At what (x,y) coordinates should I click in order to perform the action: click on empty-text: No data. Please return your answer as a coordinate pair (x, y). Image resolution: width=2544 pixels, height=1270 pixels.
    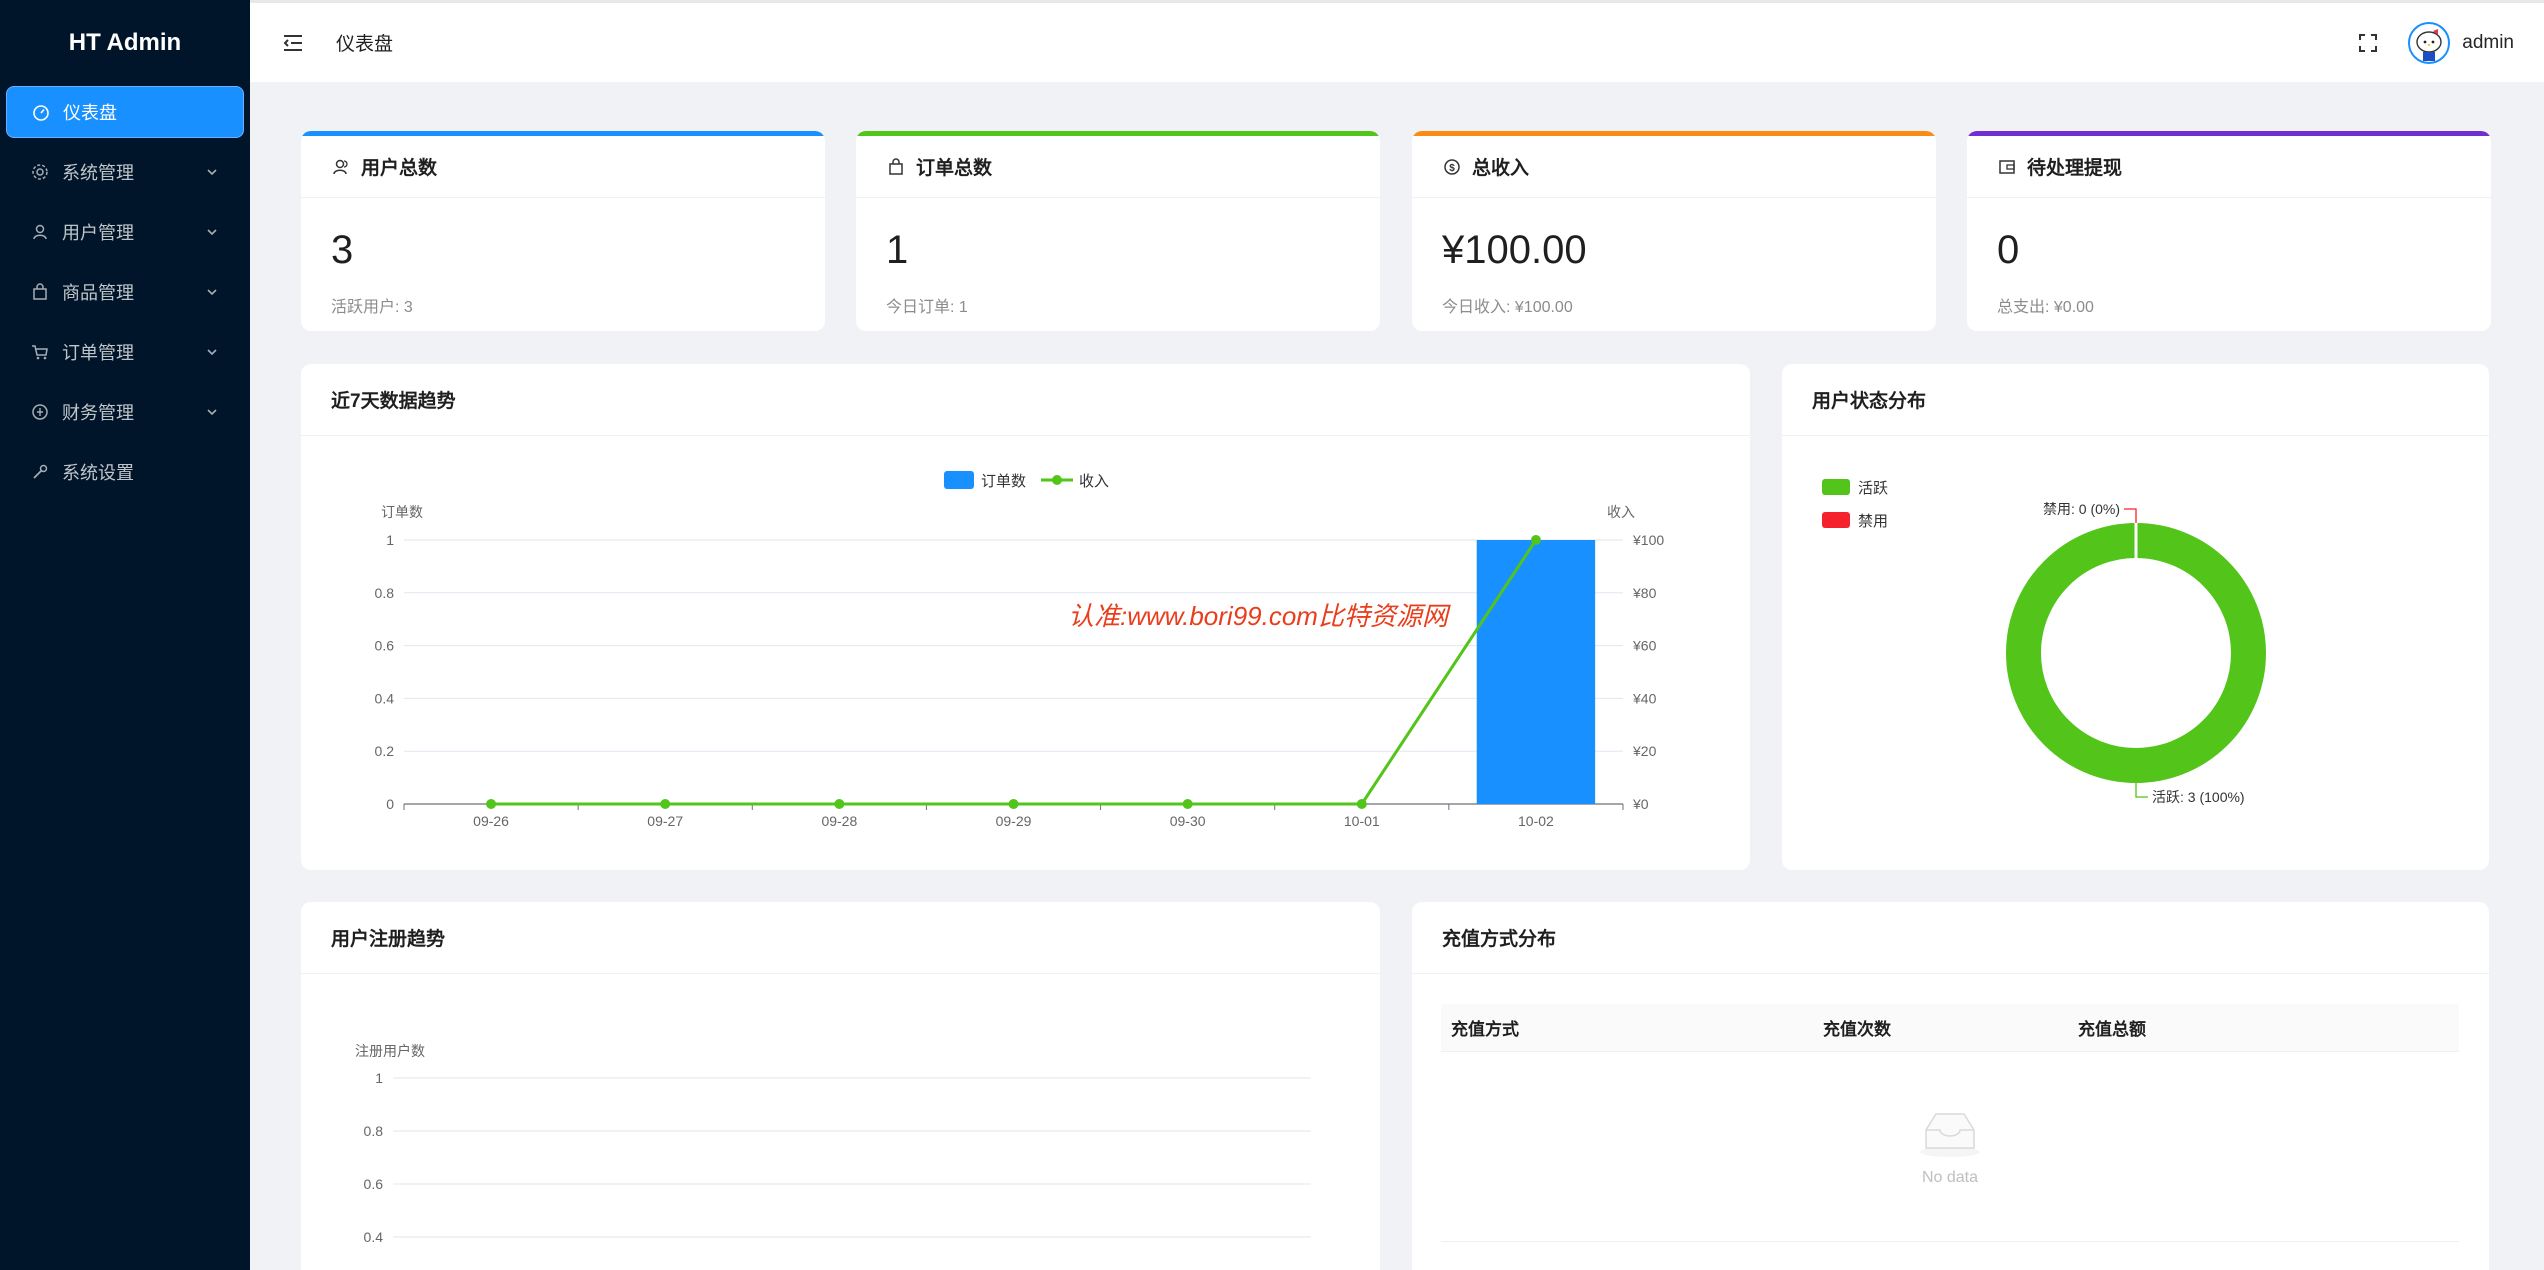
    Looking at the image, I should click on (1950, 1177).